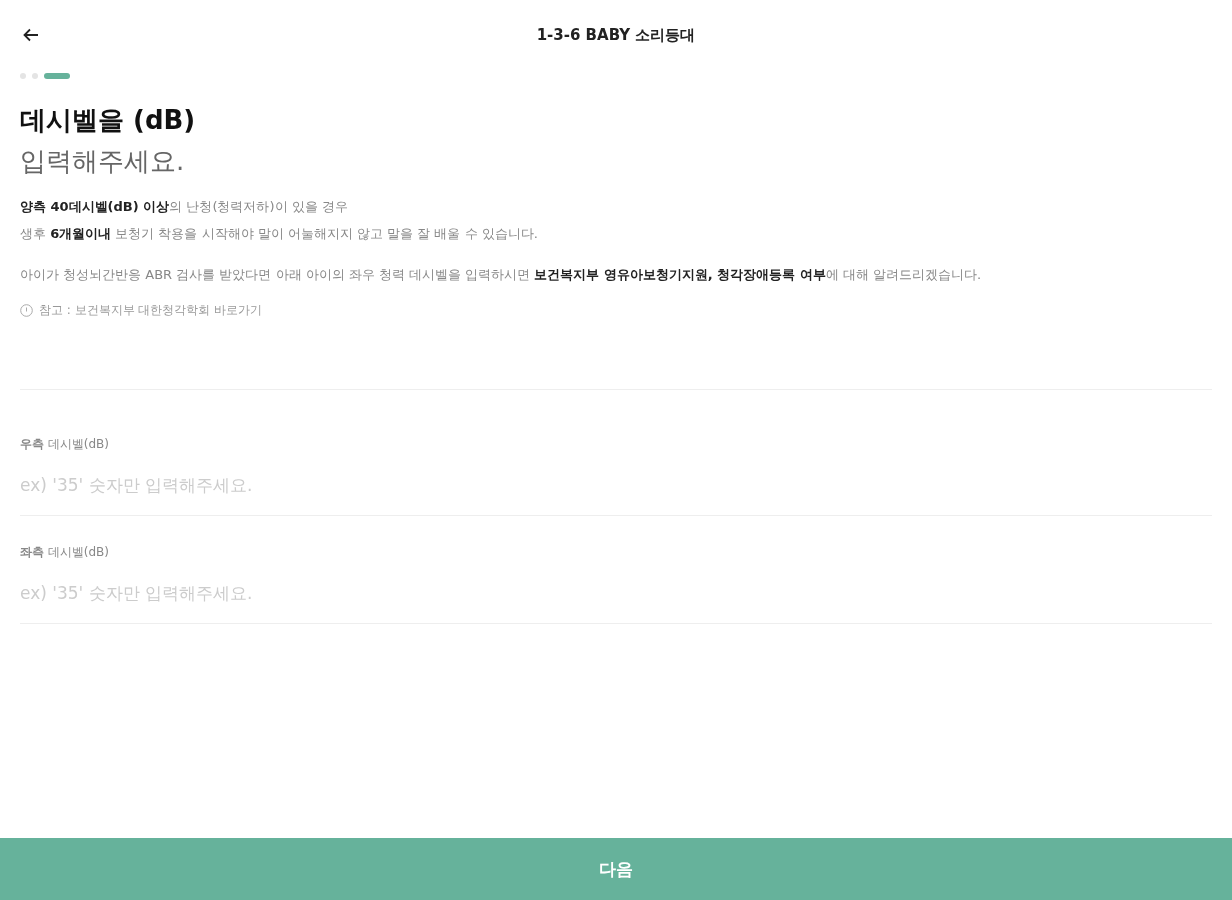 This screenshot has width=1232, height=900. What do you see at coordinates (65, 552) in the screenshot?
I see `field-label: 좌측 데시벨(dB)` at bounding box center [65, 552].